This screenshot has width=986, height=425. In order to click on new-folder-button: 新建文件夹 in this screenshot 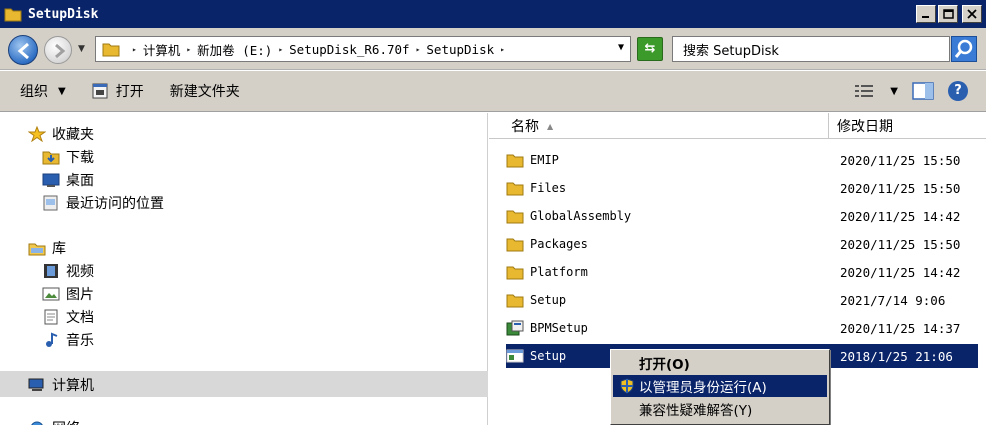, I will do `click(205, 91)`.